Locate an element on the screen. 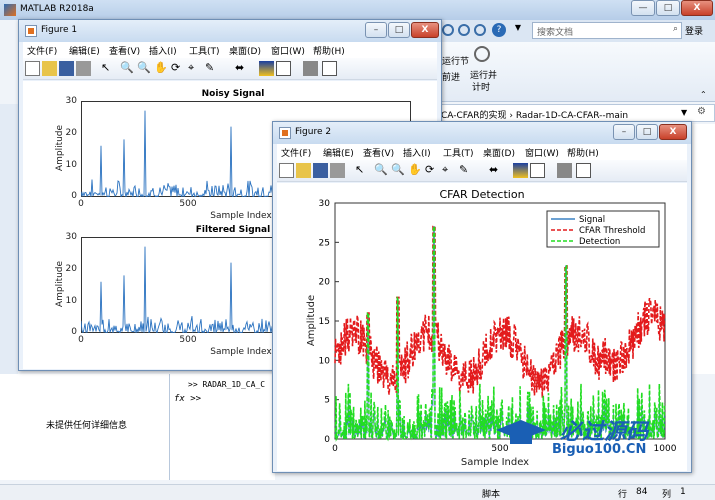 The width and height of the screenshot is (715, 500). breadcrumb: CA-CFAR的实现 › Radar-1D-CA-CFAR--main is located at coordinates (534, 114).